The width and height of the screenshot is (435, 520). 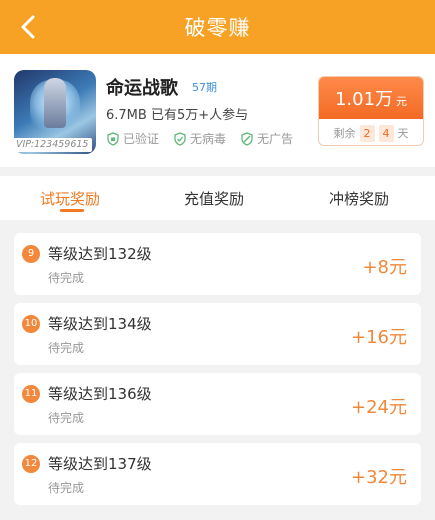 What do you see at coordinates (217, 474) in the screenshot?
I see `task-item: 12 等级达到137级 待完成 +32元` at bounding box center [217, 474].